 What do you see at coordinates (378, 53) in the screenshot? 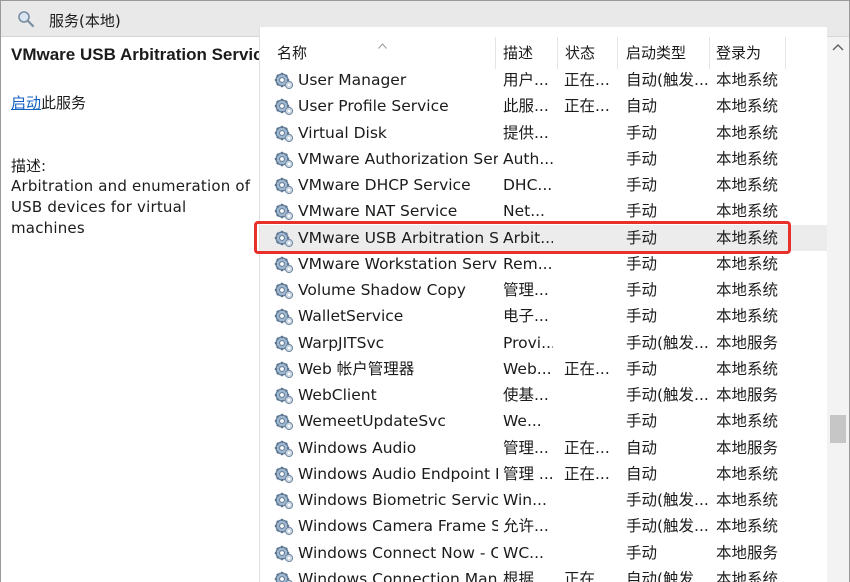
I see `column-header-name: 名称` at bounding box center [378, 53].